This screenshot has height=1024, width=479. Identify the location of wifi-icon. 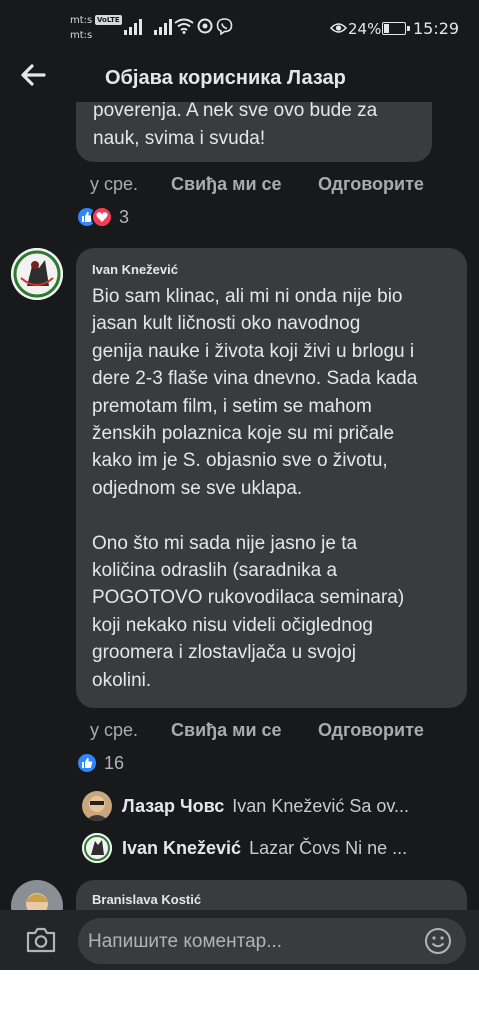
(184, 28).